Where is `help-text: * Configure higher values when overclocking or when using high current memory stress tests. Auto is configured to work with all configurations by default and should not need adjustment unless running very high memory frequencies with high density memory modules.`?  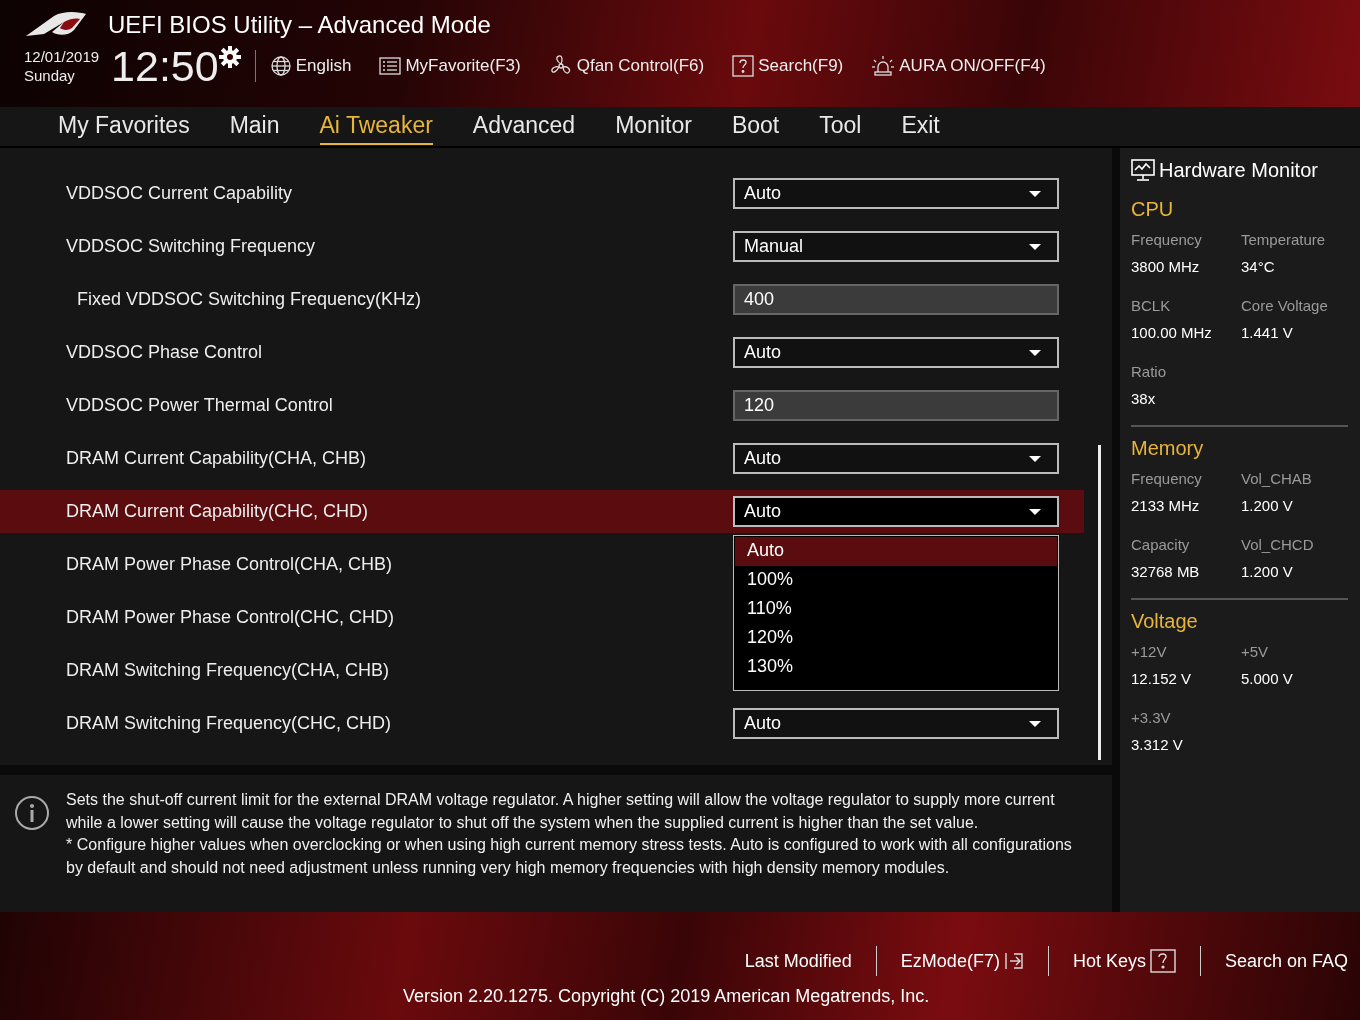 help-text: * Configure higher values when overclocking or when using high current memory stress tests. Auto is configured to work with all configurations by default and should not need adjustment unless running very high memory frequencies with high density memory modules. is located at coordinates (569, 856).